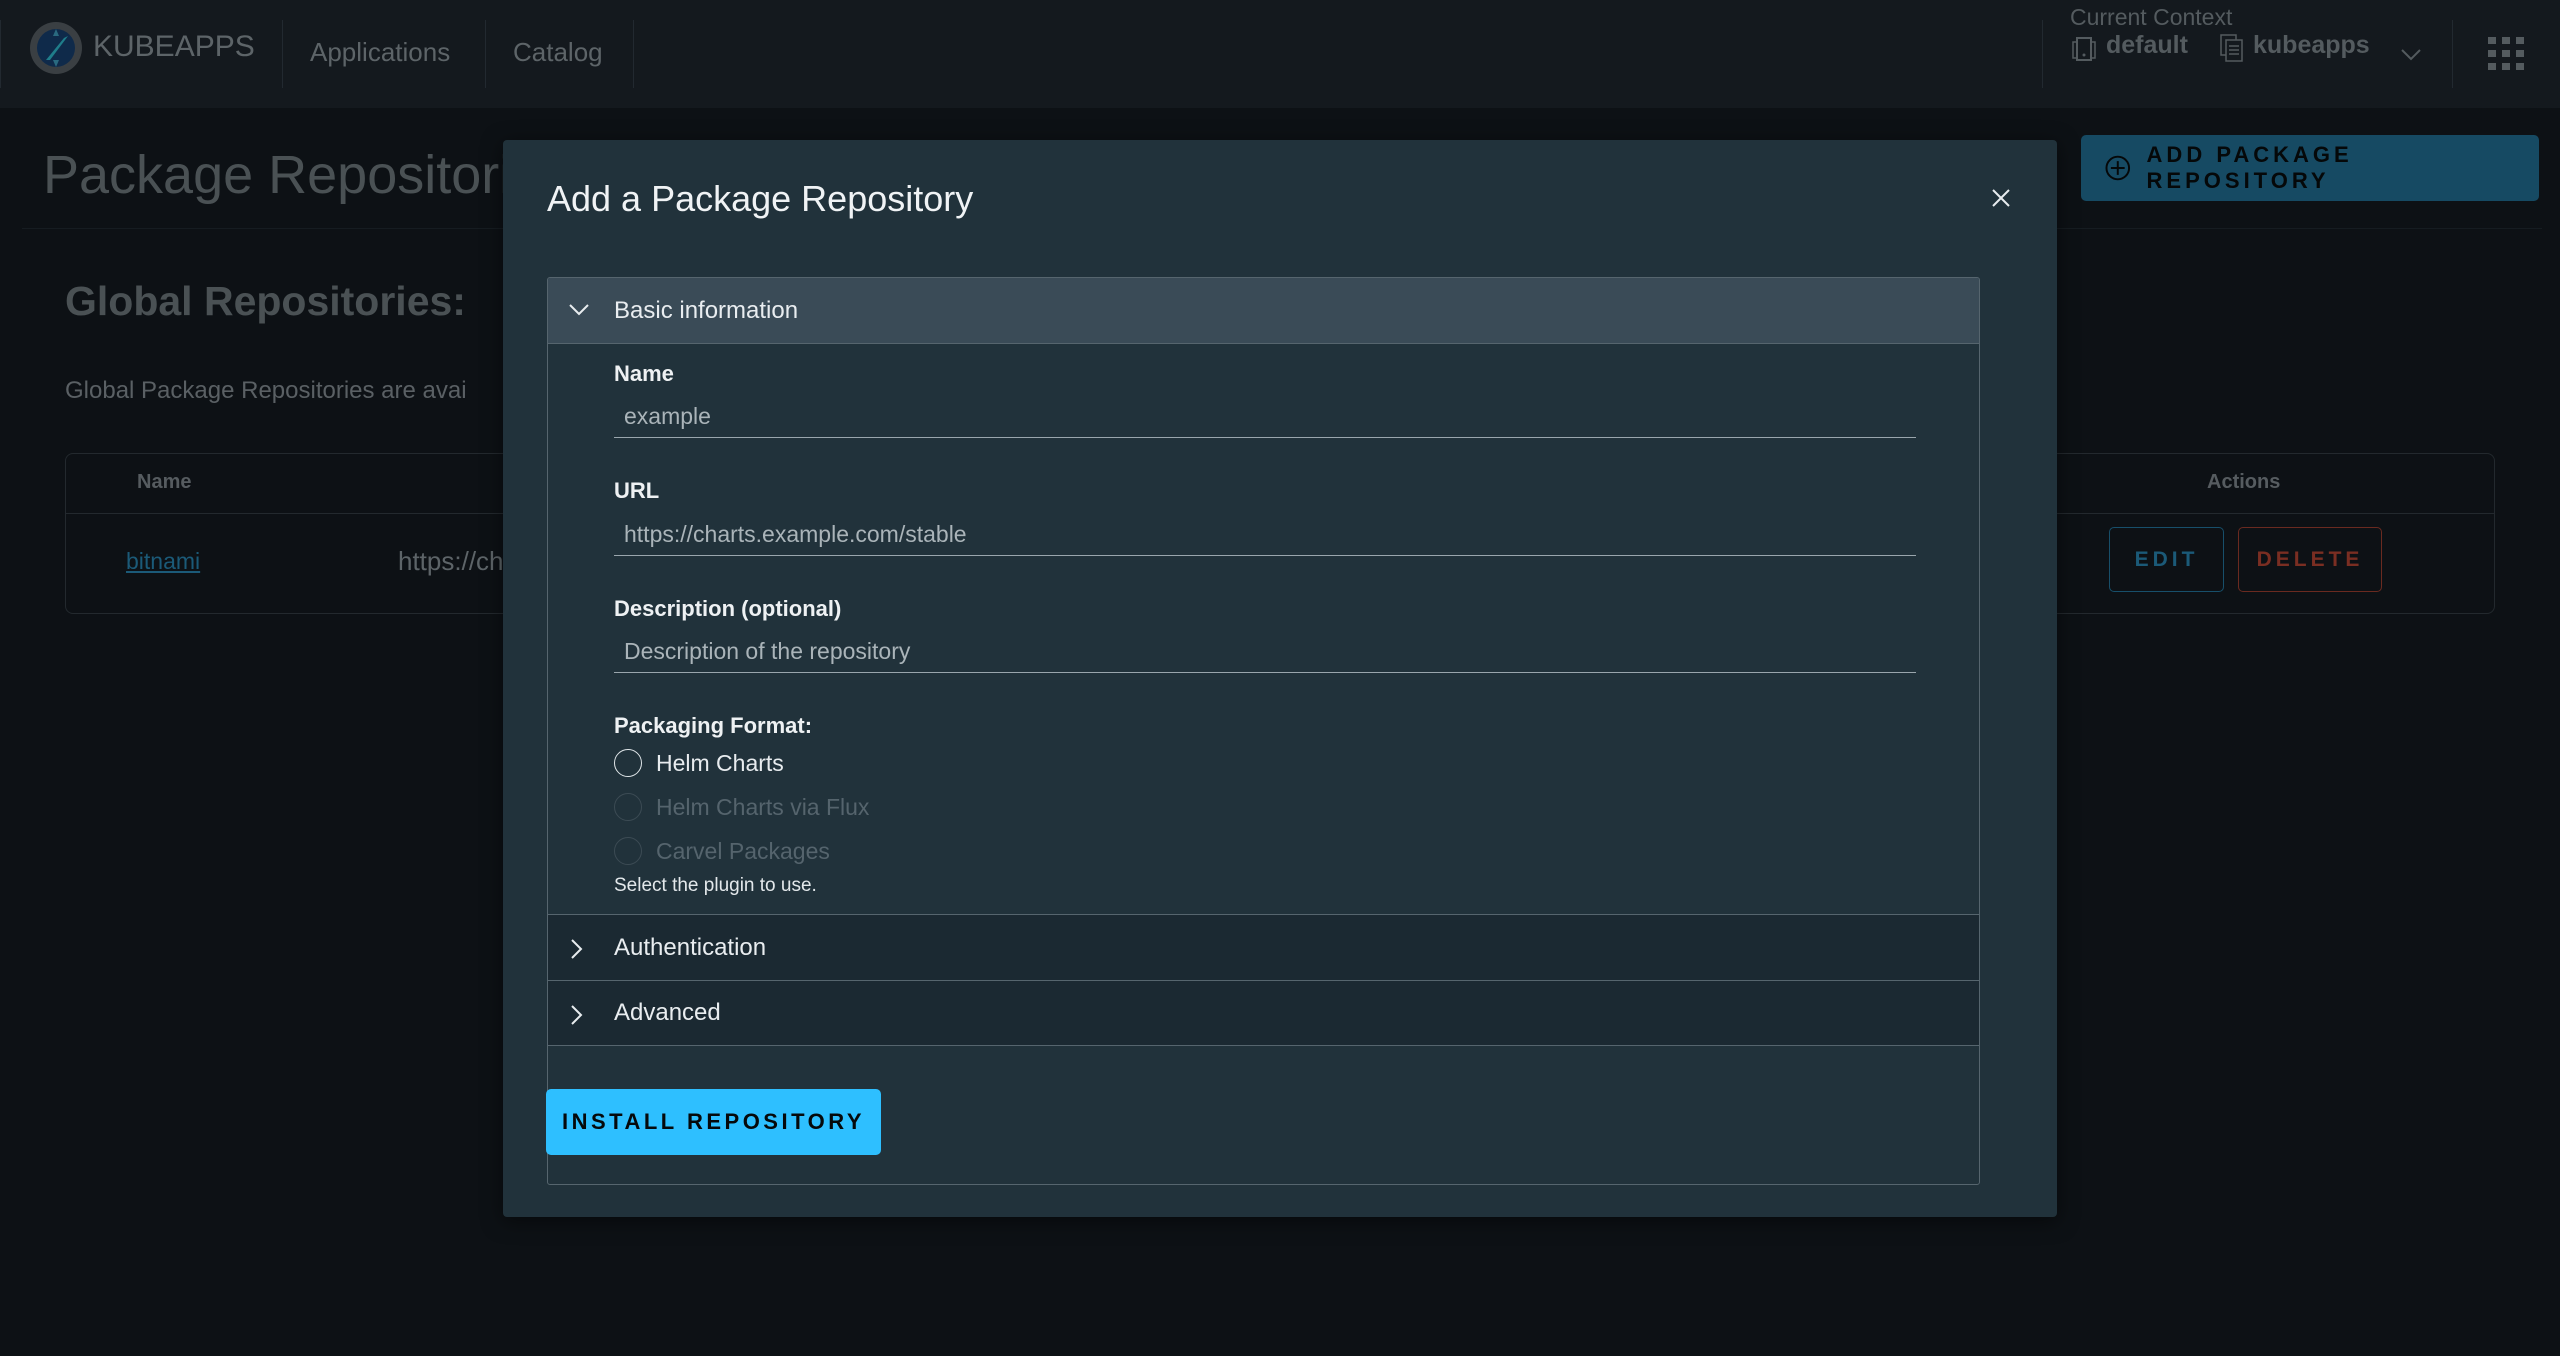  I want to click on packaging-format-label: Packaging Format:, so click(713, 725).